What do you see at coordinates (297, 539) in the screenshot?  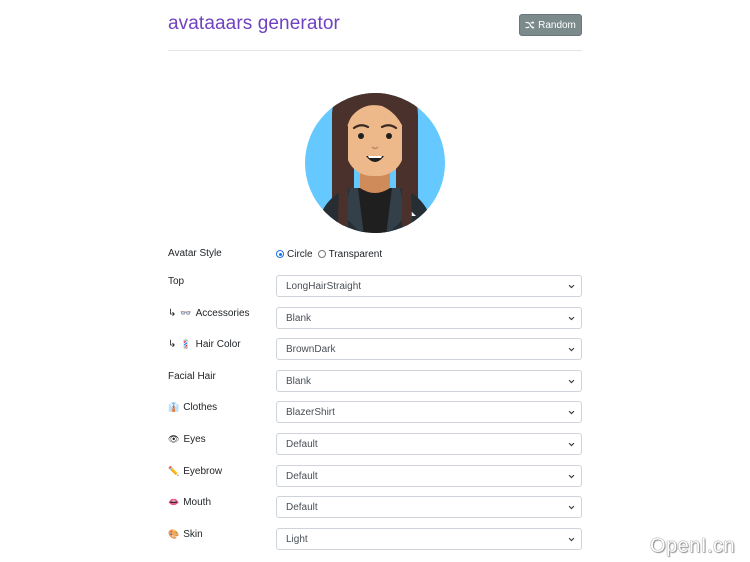 I see `skin-select-value: Light` at bounding box center [297, 539].